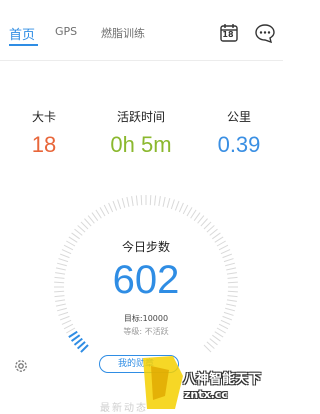  Describe the element at coordinates (141, 60) in the screenshot. I see `divider` at that location.